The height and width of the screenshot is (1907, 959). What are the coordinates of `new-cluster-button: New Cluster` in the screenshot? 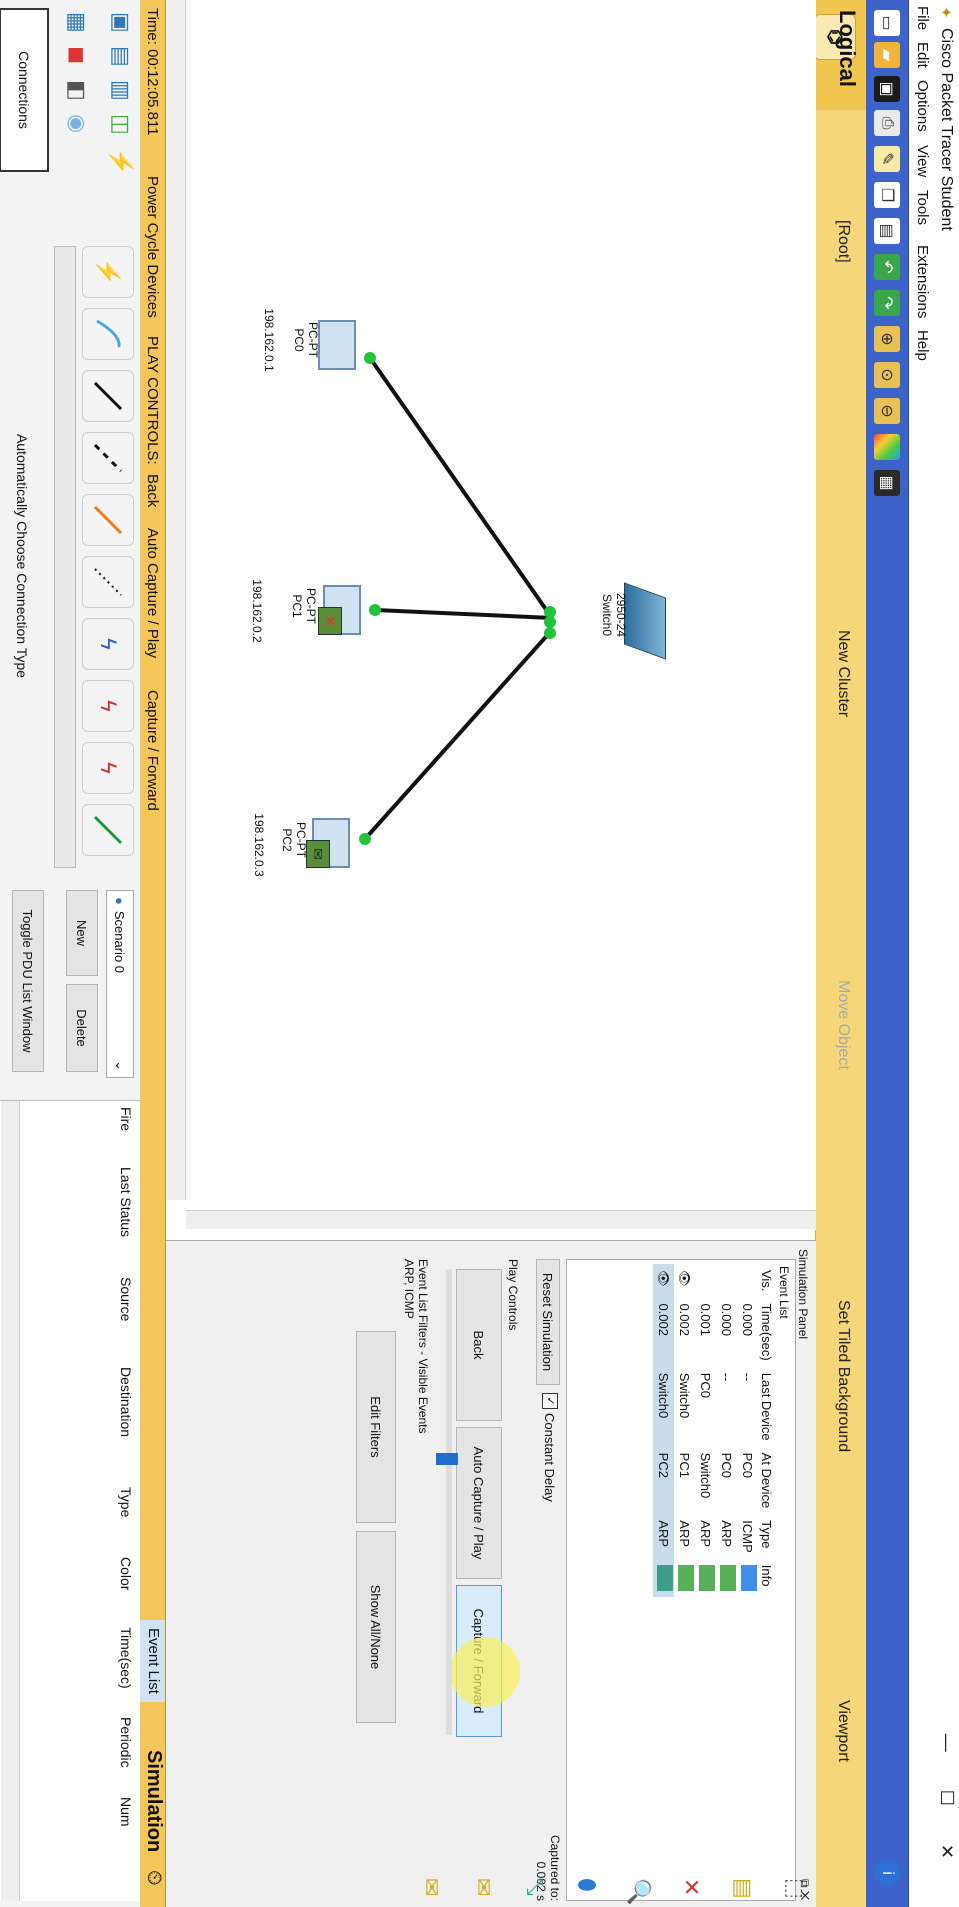 It's located at (843, 673).